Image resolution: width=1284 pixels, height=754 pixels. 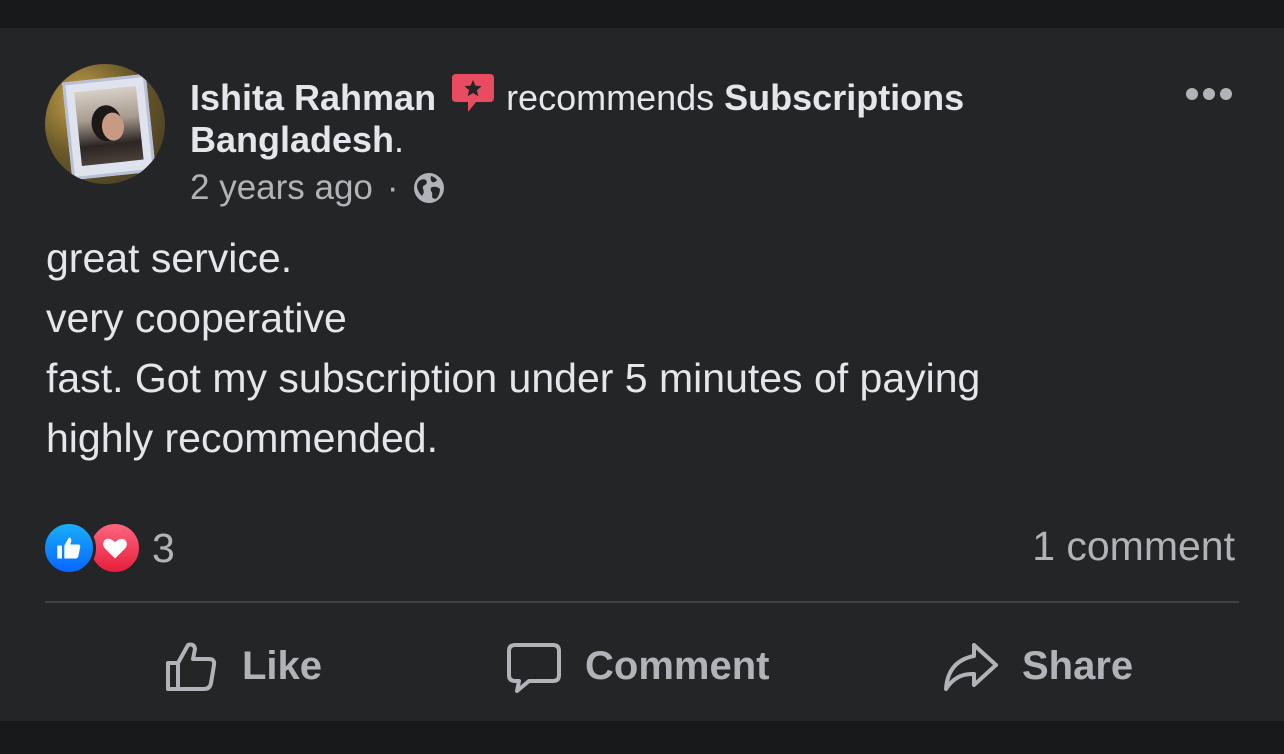 What do you see at coordinates (1209, 94) in the screenshot?
I see `more-options-icon` at bounding box center [1209, 94].